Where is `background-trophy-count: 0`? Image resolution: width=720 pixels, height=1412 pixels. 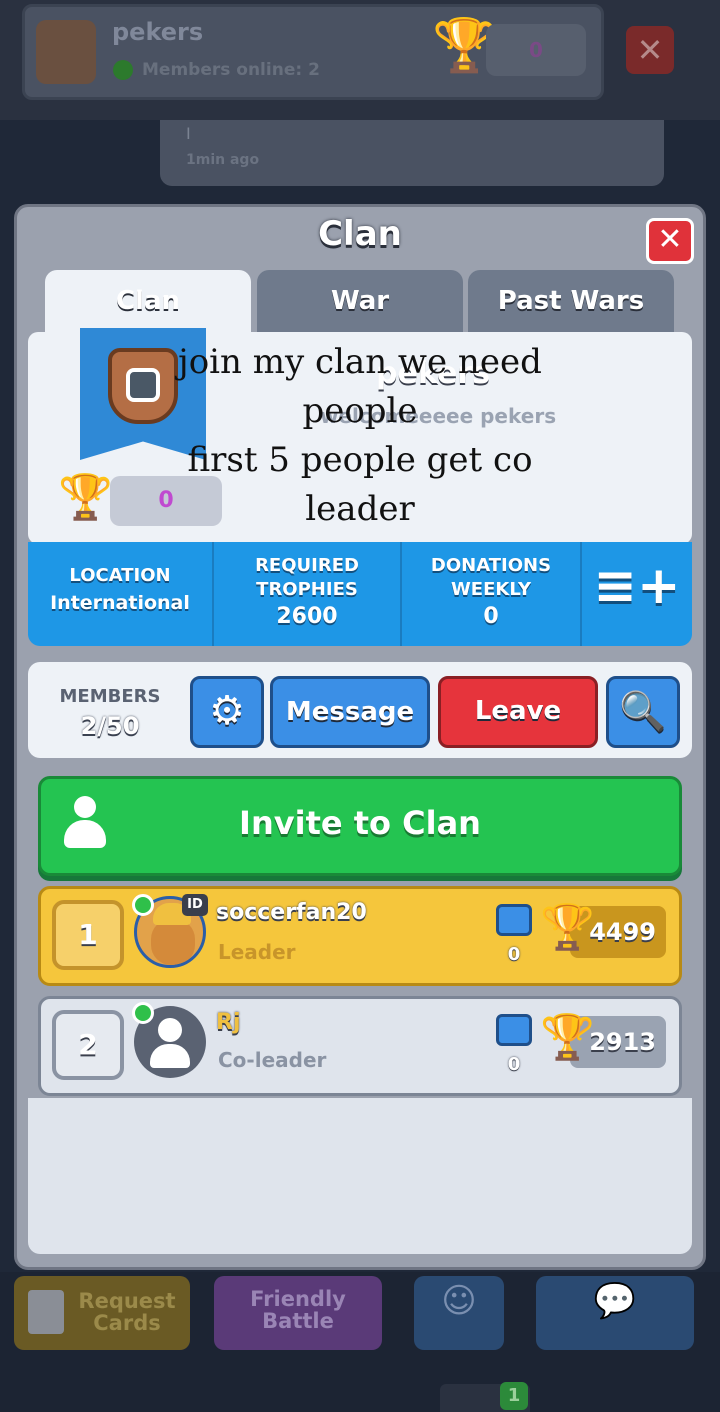 background-trophy-count: 0 is located at coordinates (536, 50).